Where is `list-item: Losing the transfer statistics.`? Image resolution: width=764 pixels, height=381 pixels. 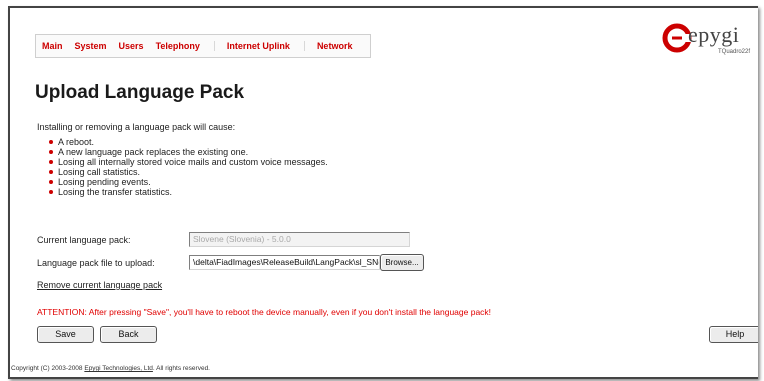 list-item: Losing the transfer statistics. is located at coordinates (188, 192).